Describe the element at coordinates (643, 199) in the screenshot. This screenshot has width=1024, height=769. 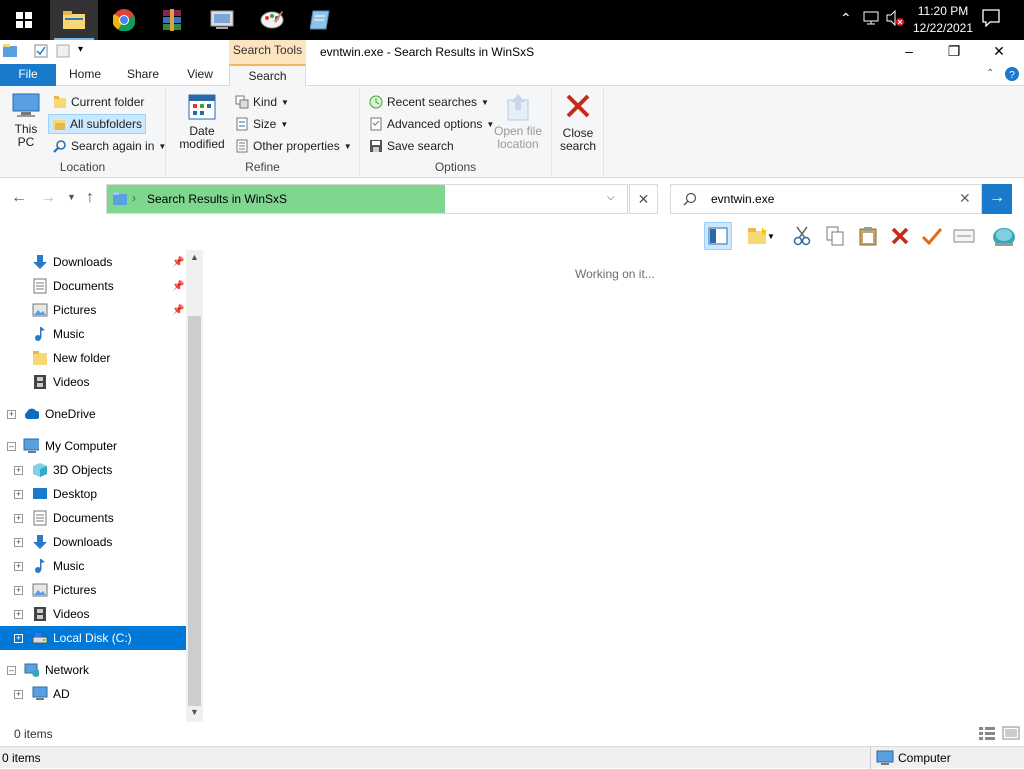
I see `stop-search-button: ✕` at that location.